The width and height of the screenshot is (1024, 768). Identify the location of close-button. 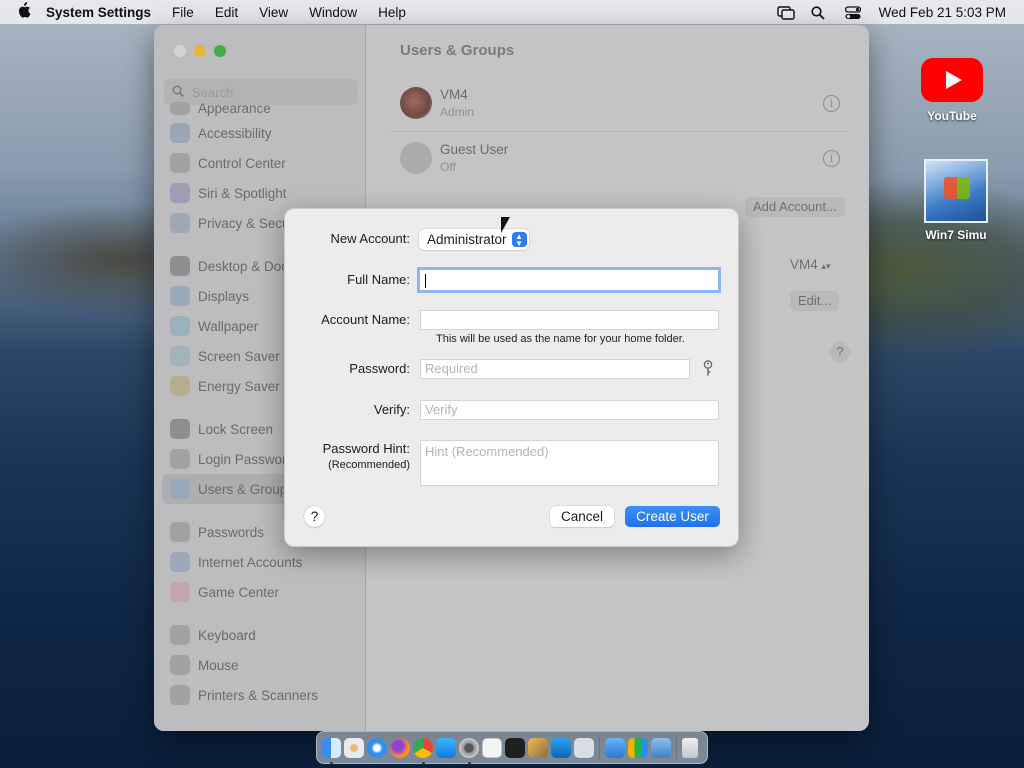
(180, 51).